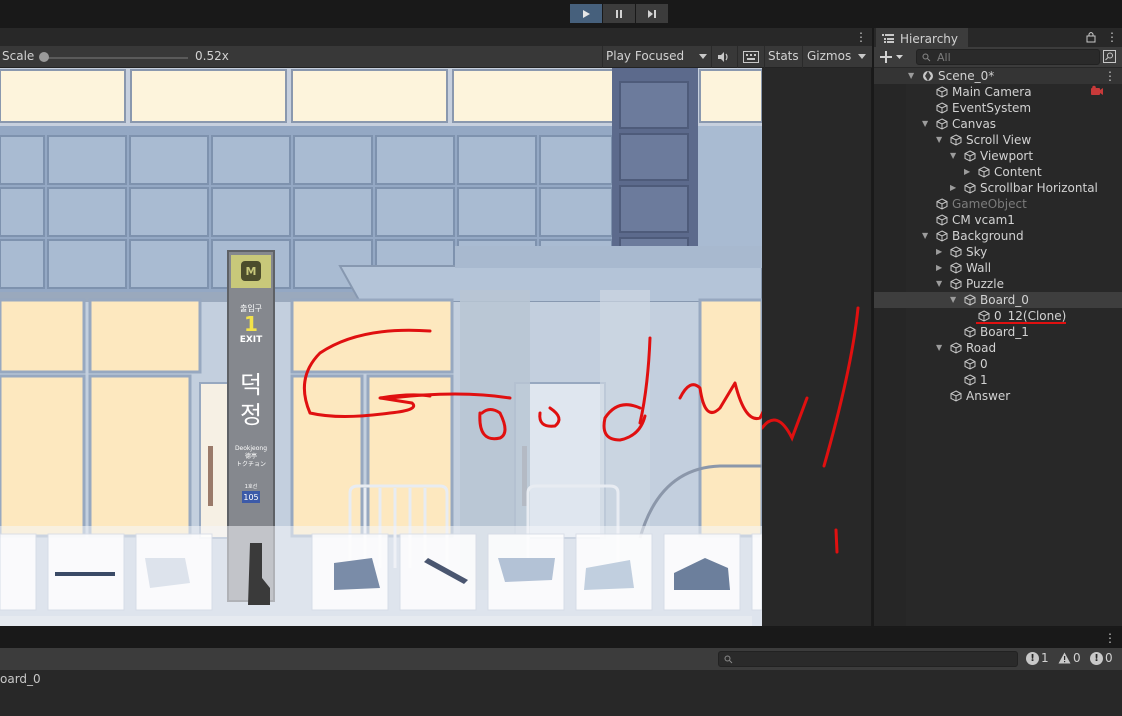 The height and width of the screenshot is (716, 1122). I want to click on hierarchy-row: GameObject, so click(998, 204).